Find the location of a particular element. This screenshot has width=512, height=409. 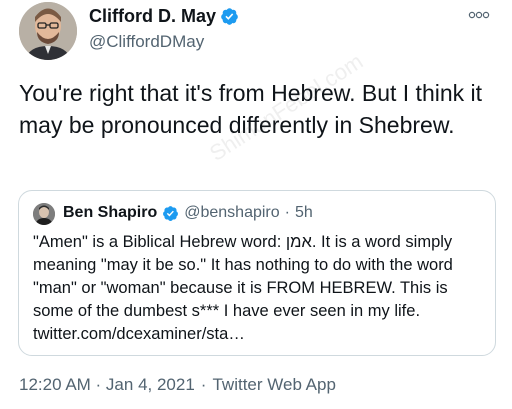

more-options-icon is located at coordinates (479, 15).